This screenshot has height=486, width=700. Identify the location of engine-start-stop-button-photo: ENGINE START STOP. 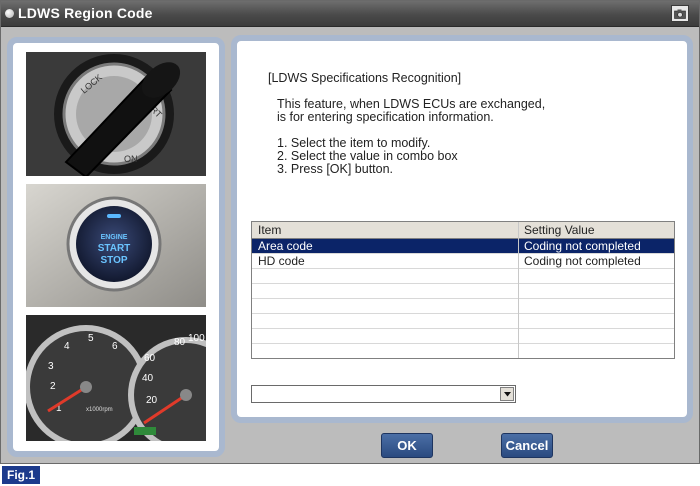
(116, 245).